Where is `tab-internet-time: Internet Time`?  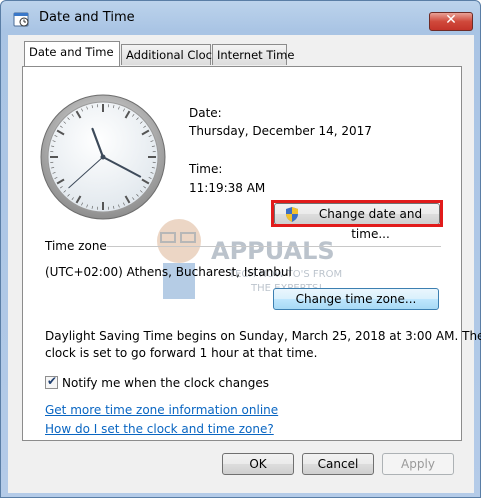
tab-internet-time: Internet Time is located at coordinates (253, 54).